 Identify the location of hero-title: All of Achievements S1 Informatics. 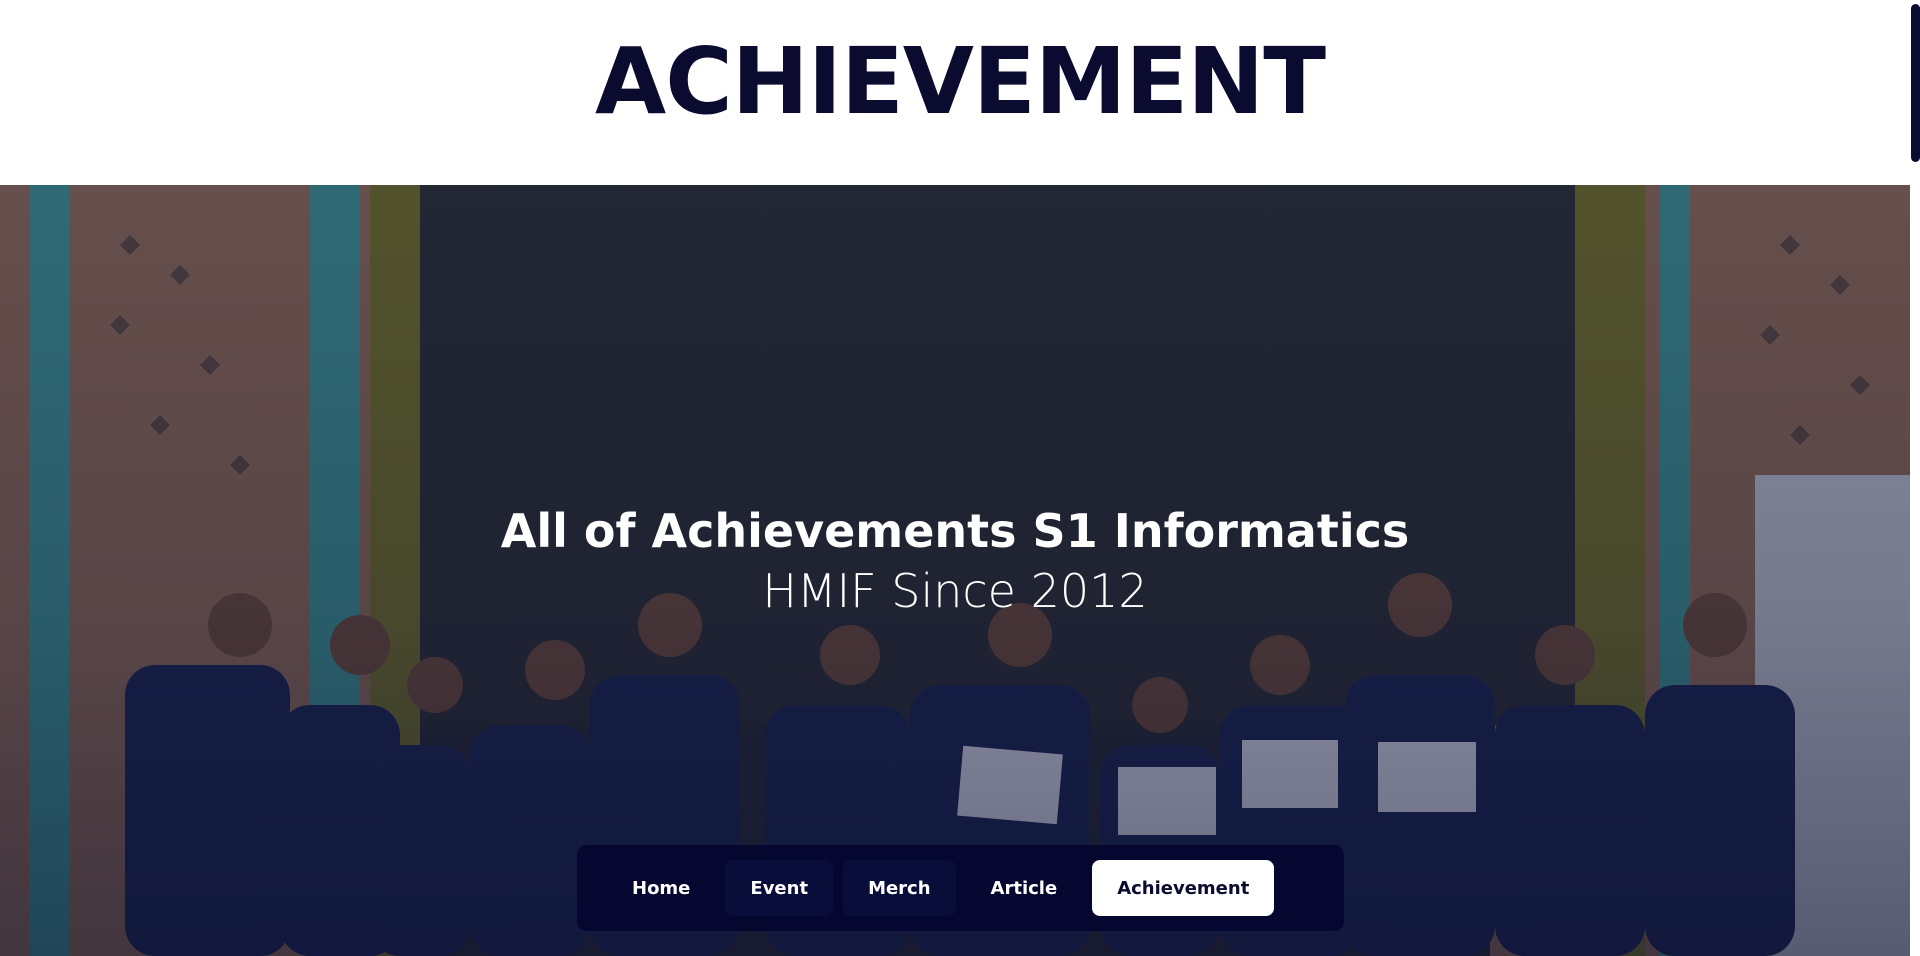
(955, 531).